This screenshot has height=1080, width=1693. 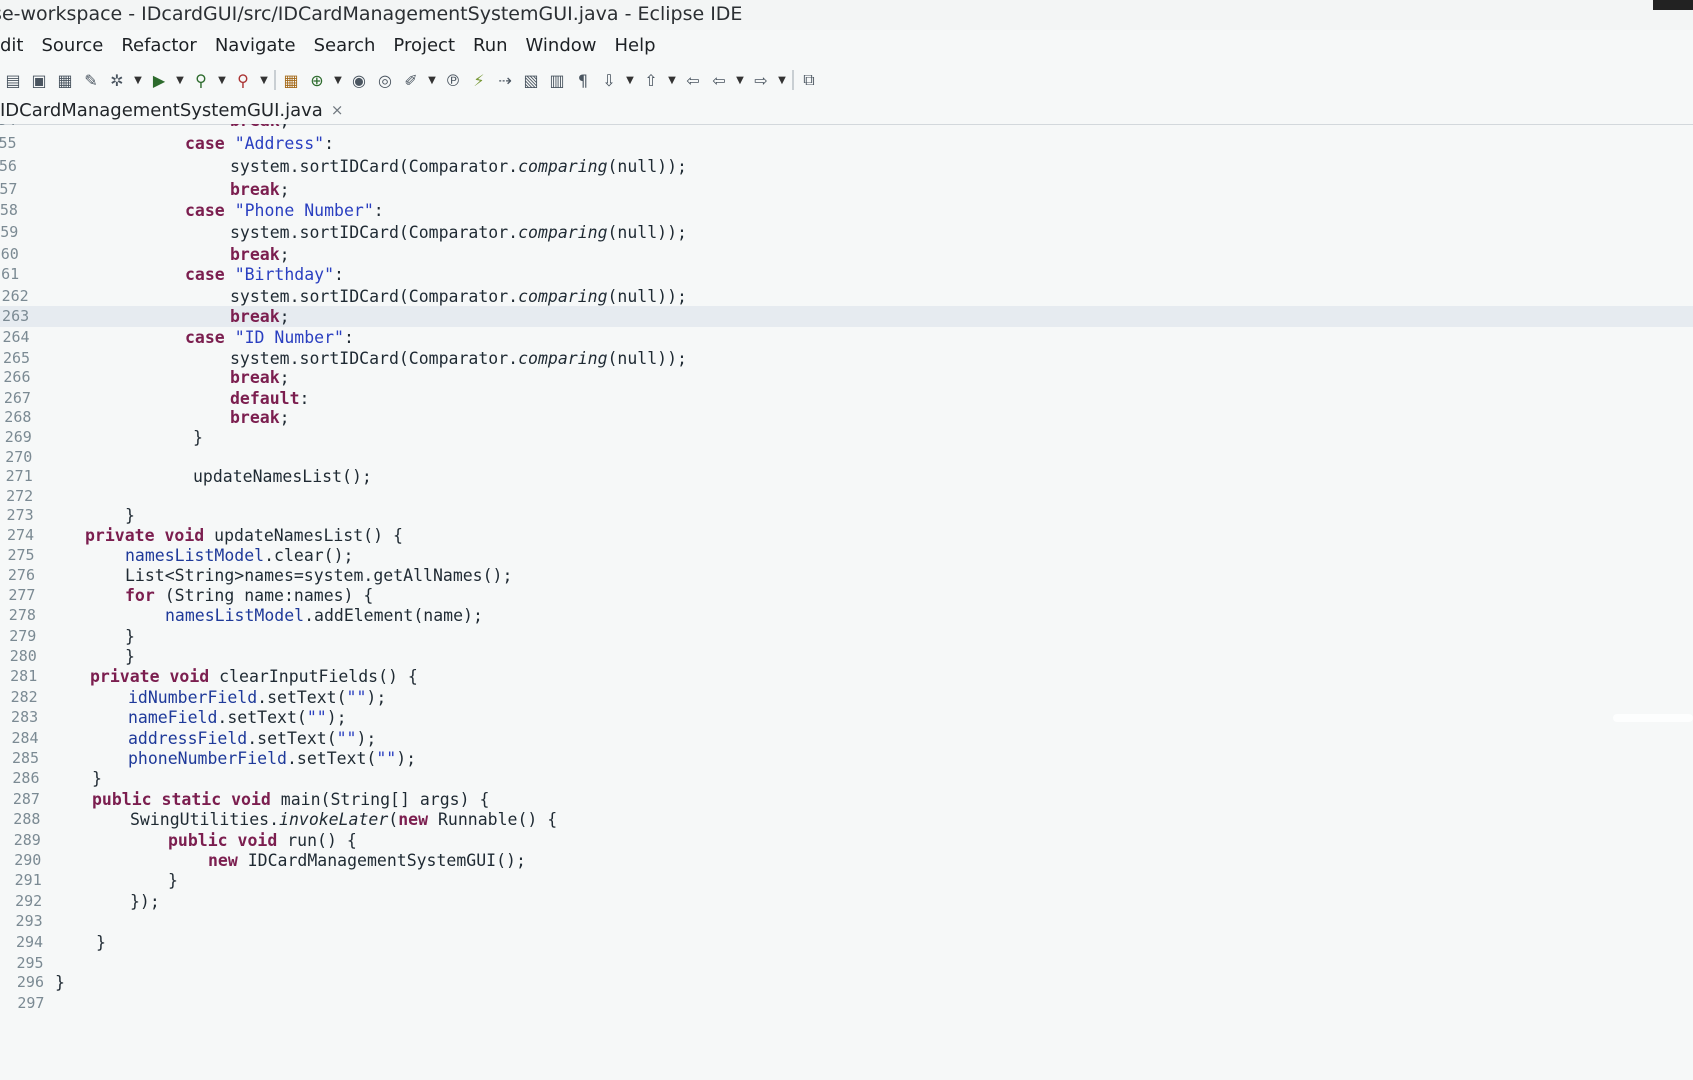 I want to click on code-line: 285 phoneNumberField.setText("");, so click(x=846, y=758).